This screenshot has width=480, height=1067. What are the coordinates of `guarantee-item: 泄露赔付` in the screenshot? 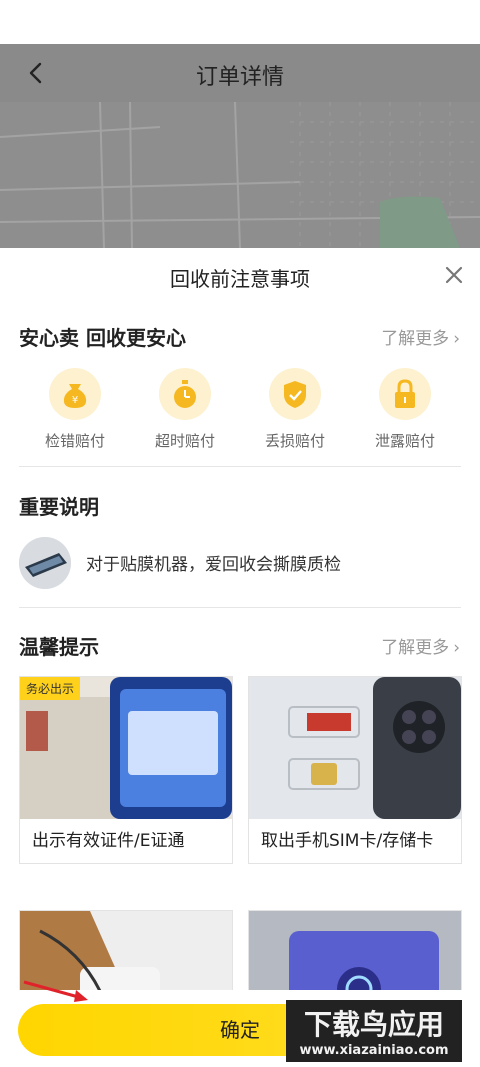 It's located at (405, 409).